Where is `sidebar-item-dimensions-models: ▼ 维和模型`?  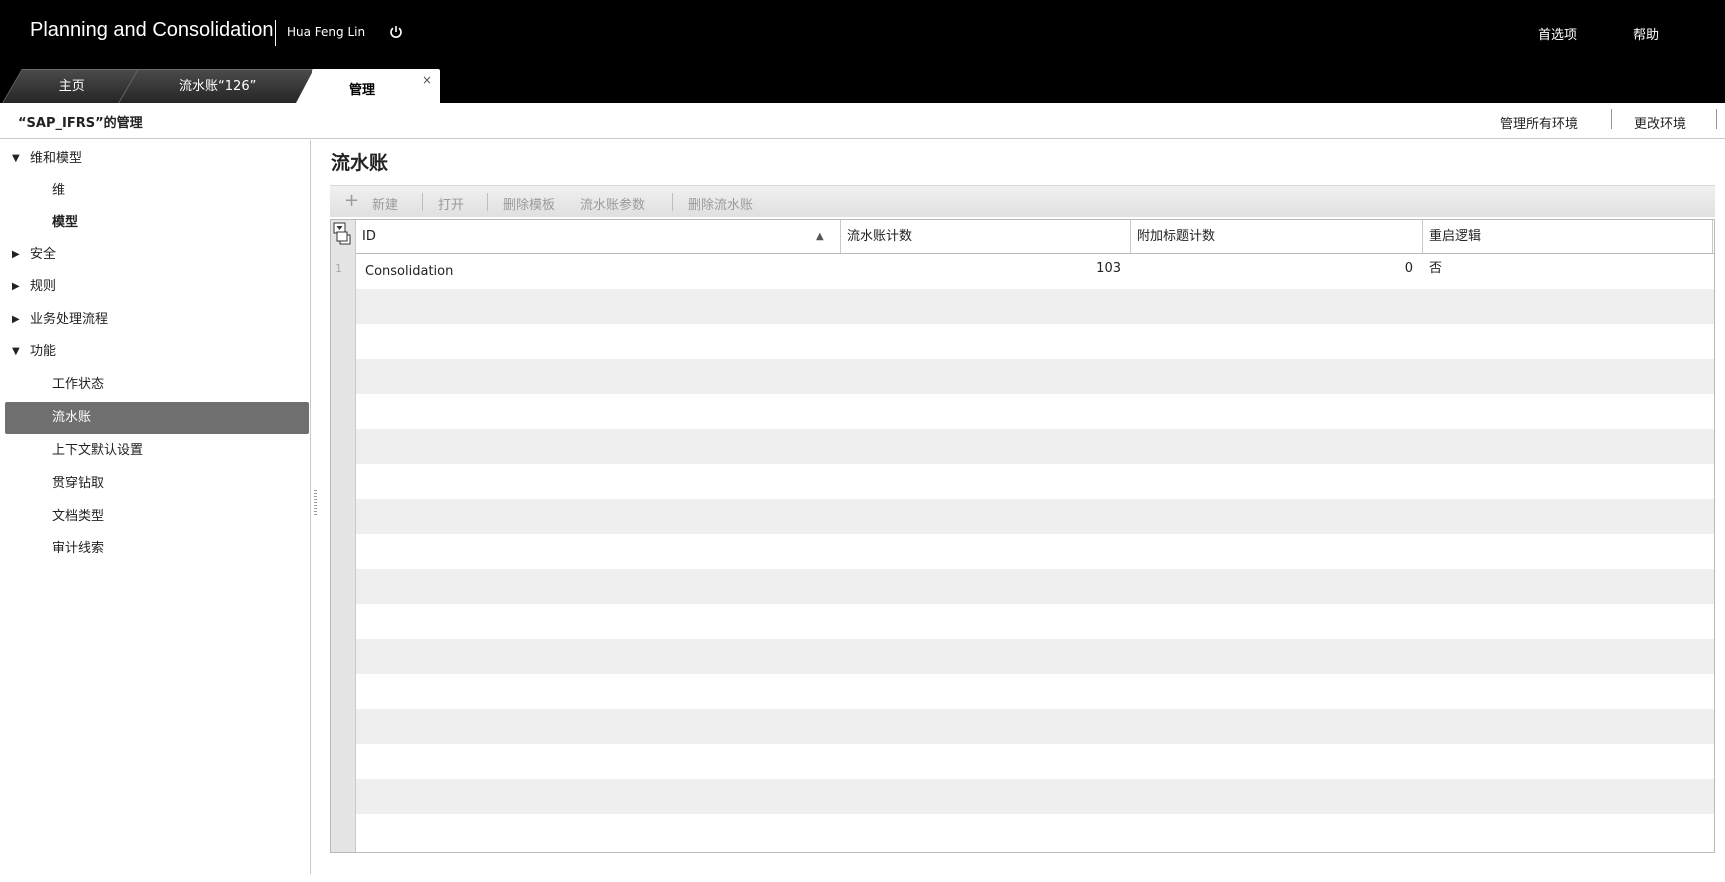
sidebar-item-dimensions-models: ▼ 维和模型 is located at coordinates (154, 159).